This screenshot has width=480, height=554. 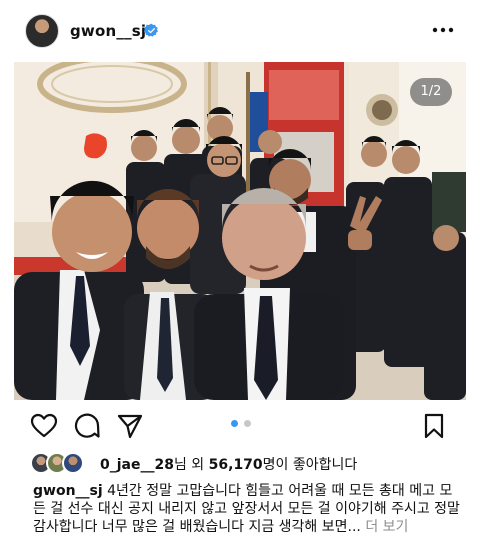 What do you see at coordinates (247, 423) in the screenshot?
I see `carousel-dot` at bounding box center [247, 423].